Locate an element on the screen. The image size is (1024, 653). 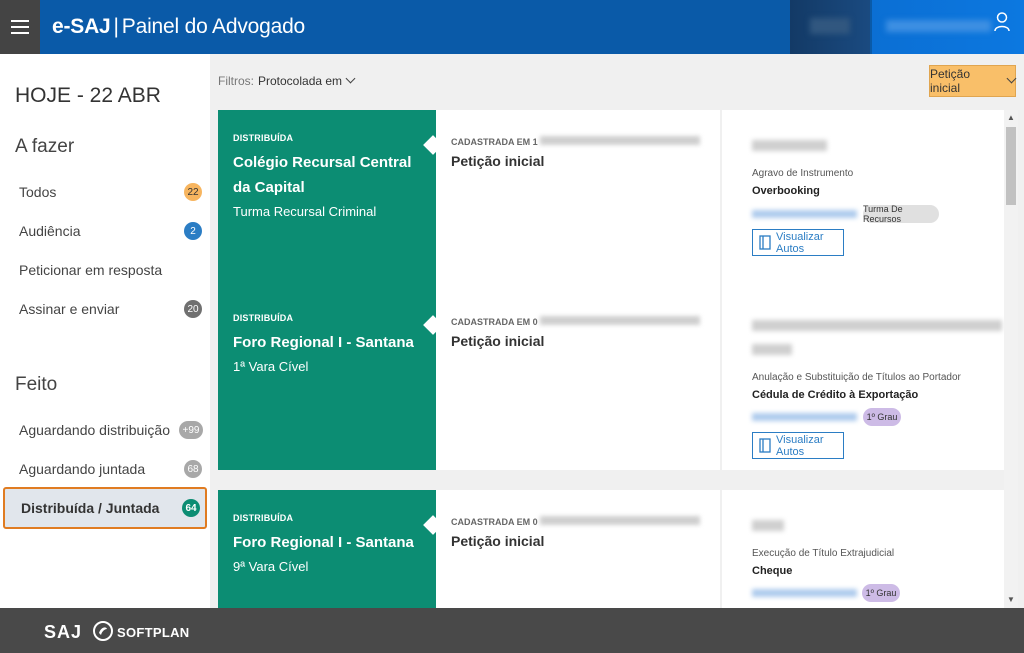
softplan-logo: SOFTPLAN is located at coordinates (153, 632).